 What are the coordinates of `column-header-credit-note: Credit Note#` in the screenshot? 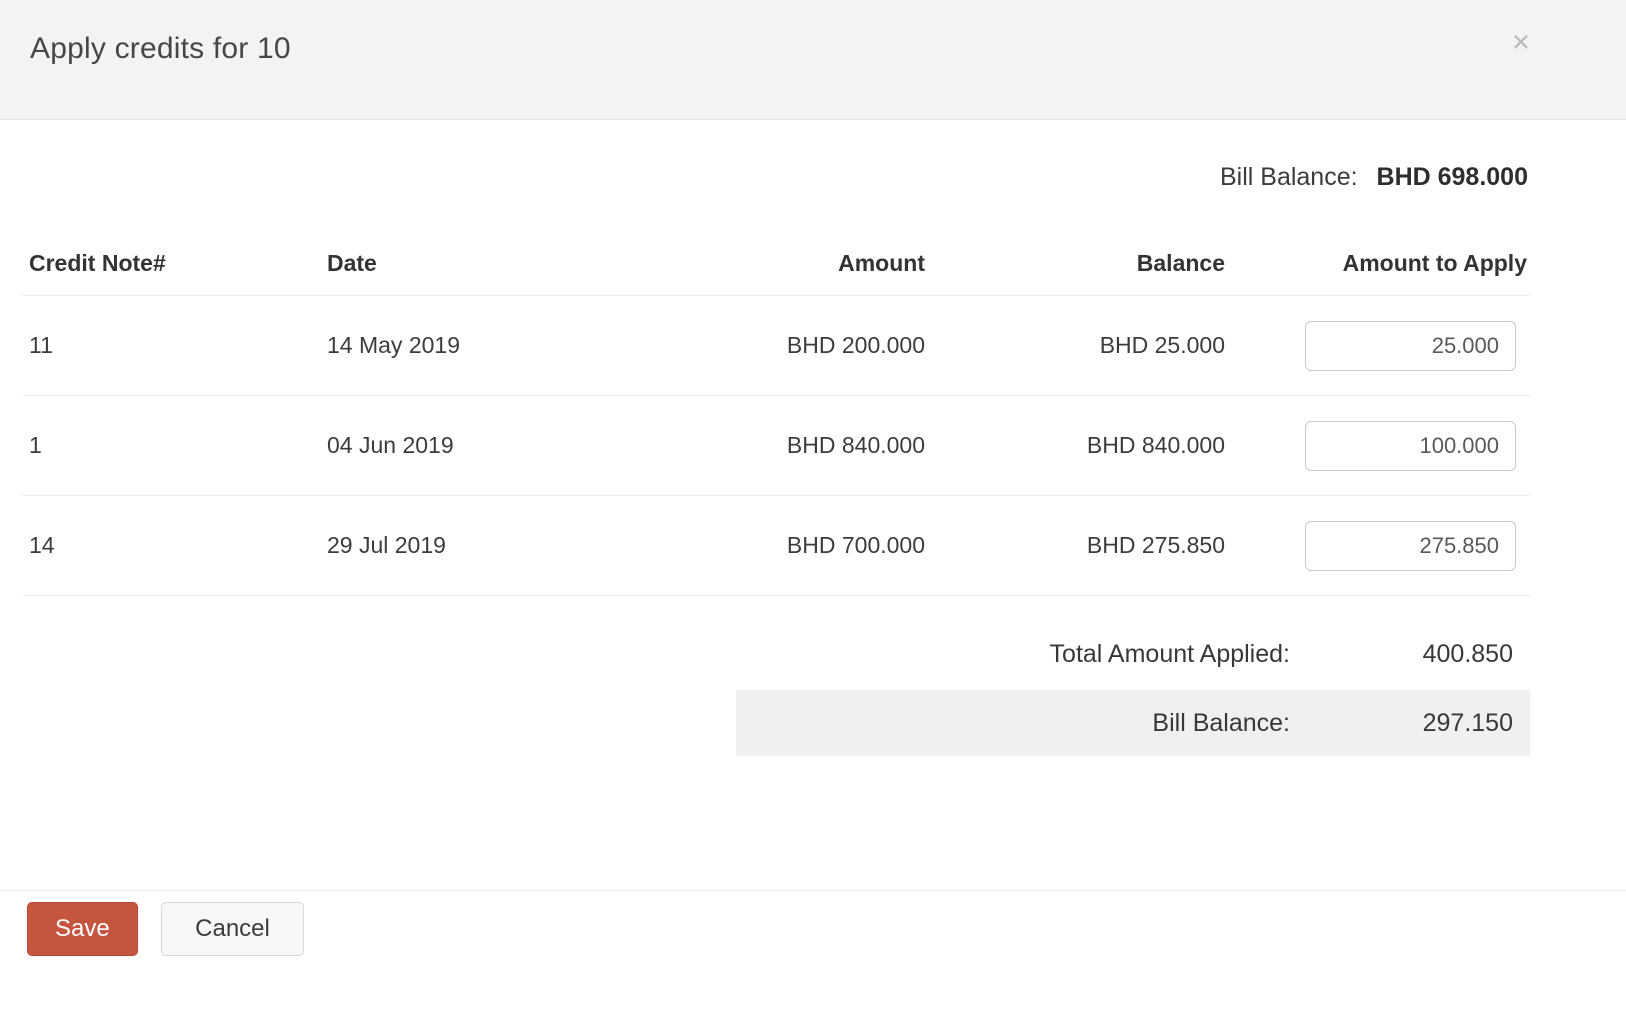 It's located at (97, 263).